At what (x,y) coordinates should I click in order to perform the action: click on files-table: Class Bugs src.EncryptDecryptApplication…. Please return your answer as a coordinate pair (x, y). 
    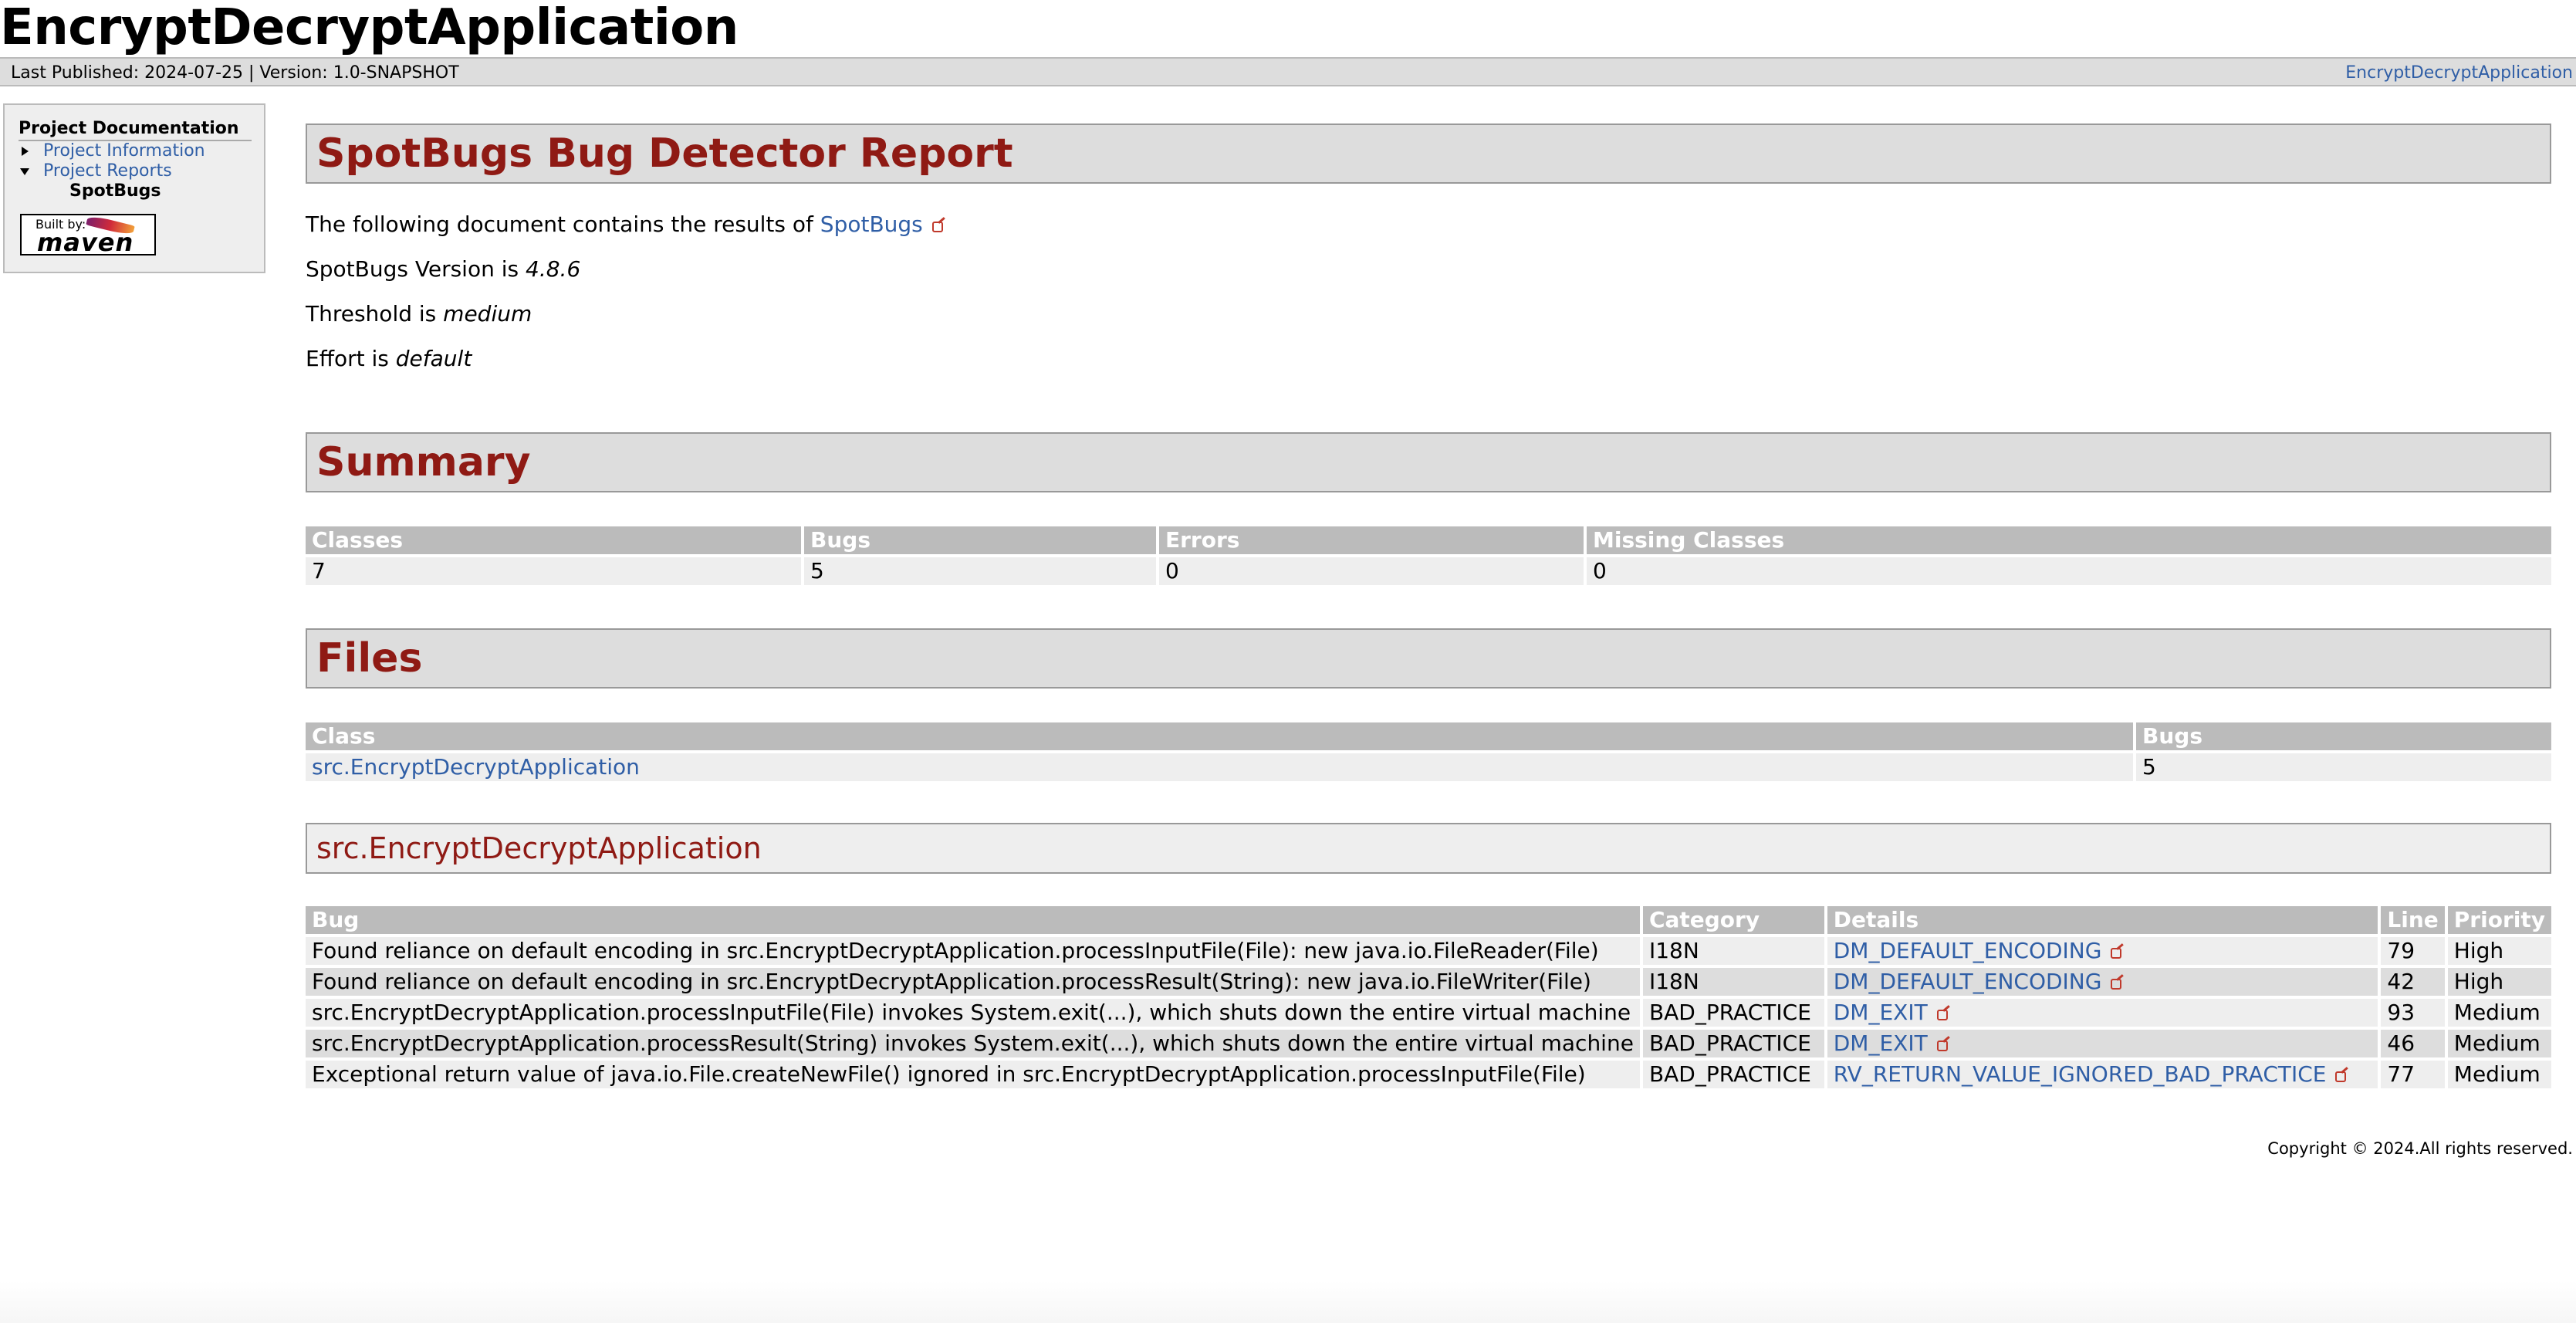
    Looking at the image, I should click on (1428, 751).